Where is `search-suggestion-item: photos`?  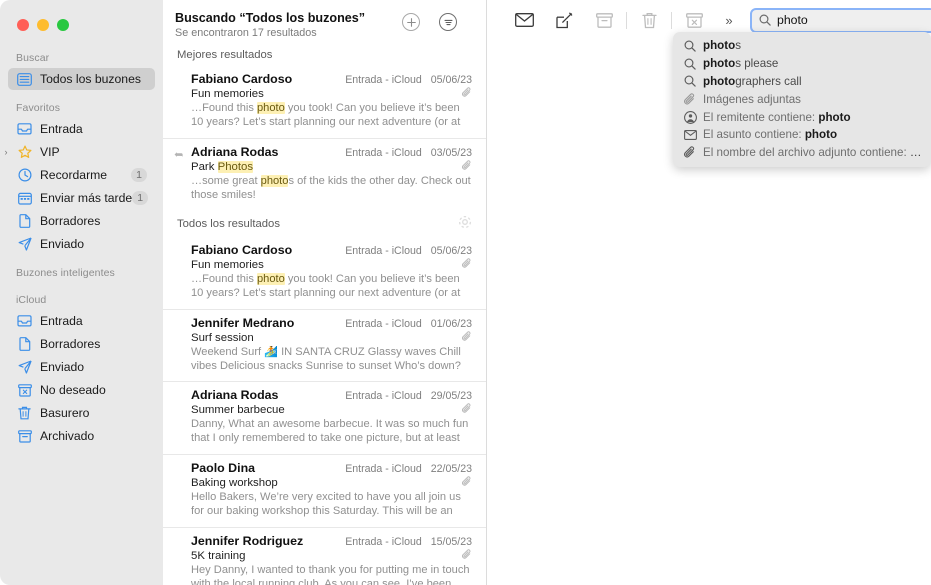
search-suggestion-item: photos is located at coordinates (802, 46).